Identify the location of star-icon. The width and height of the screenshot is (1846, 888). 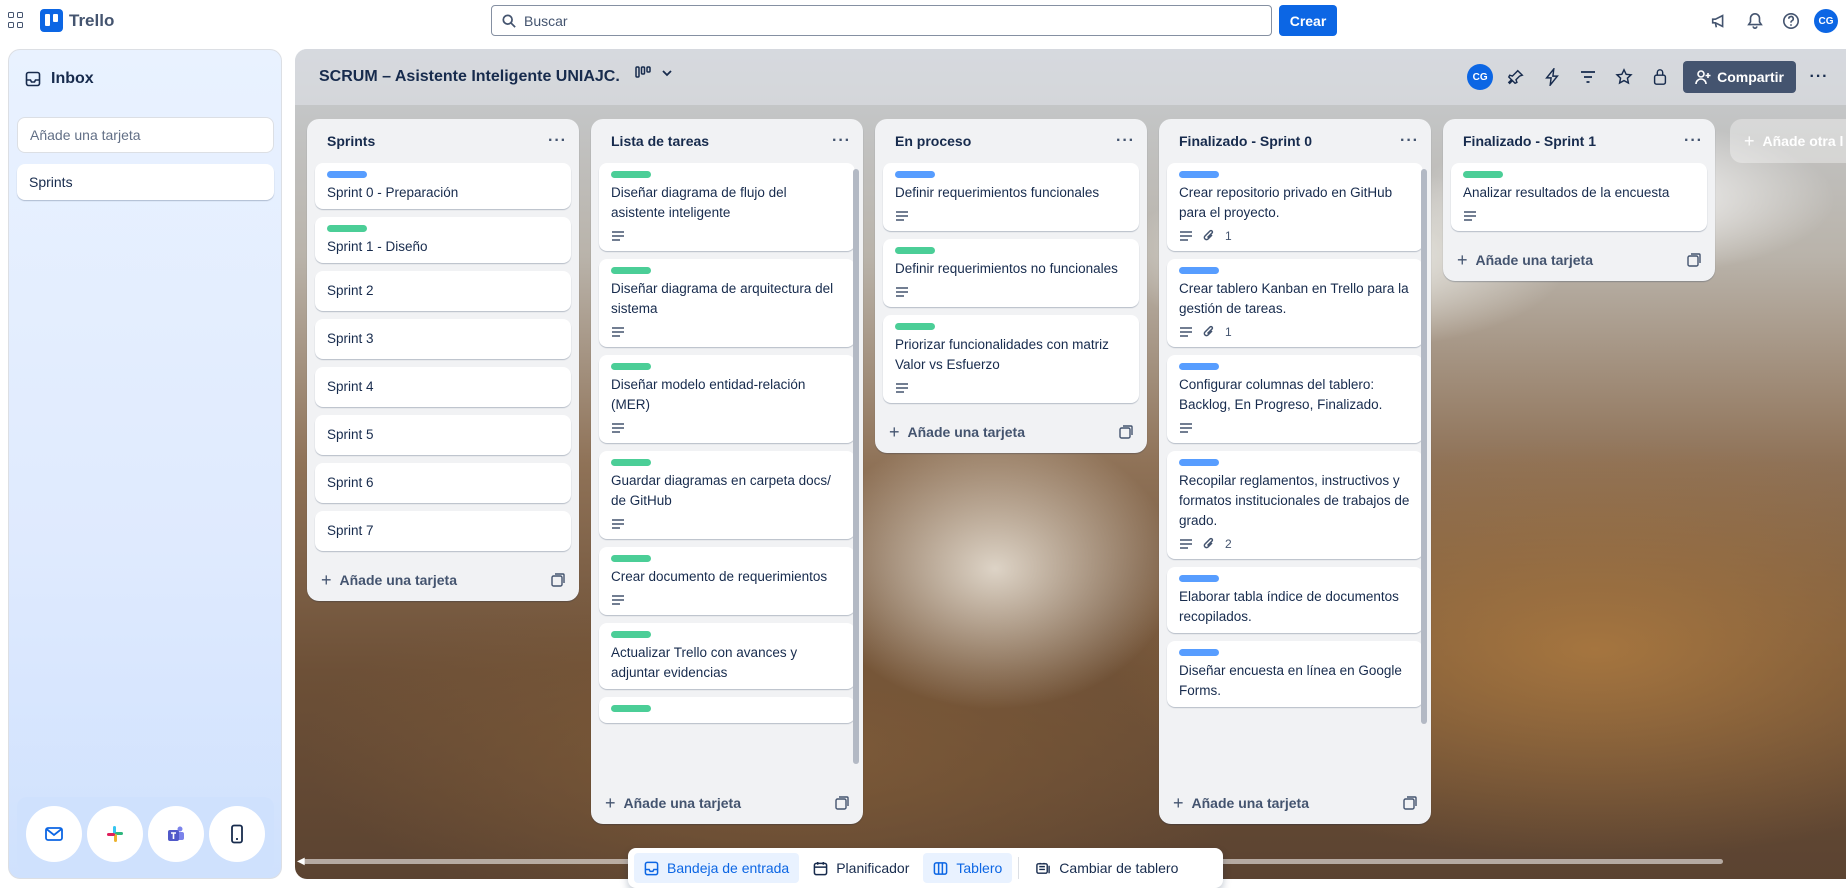
(1624, 77).